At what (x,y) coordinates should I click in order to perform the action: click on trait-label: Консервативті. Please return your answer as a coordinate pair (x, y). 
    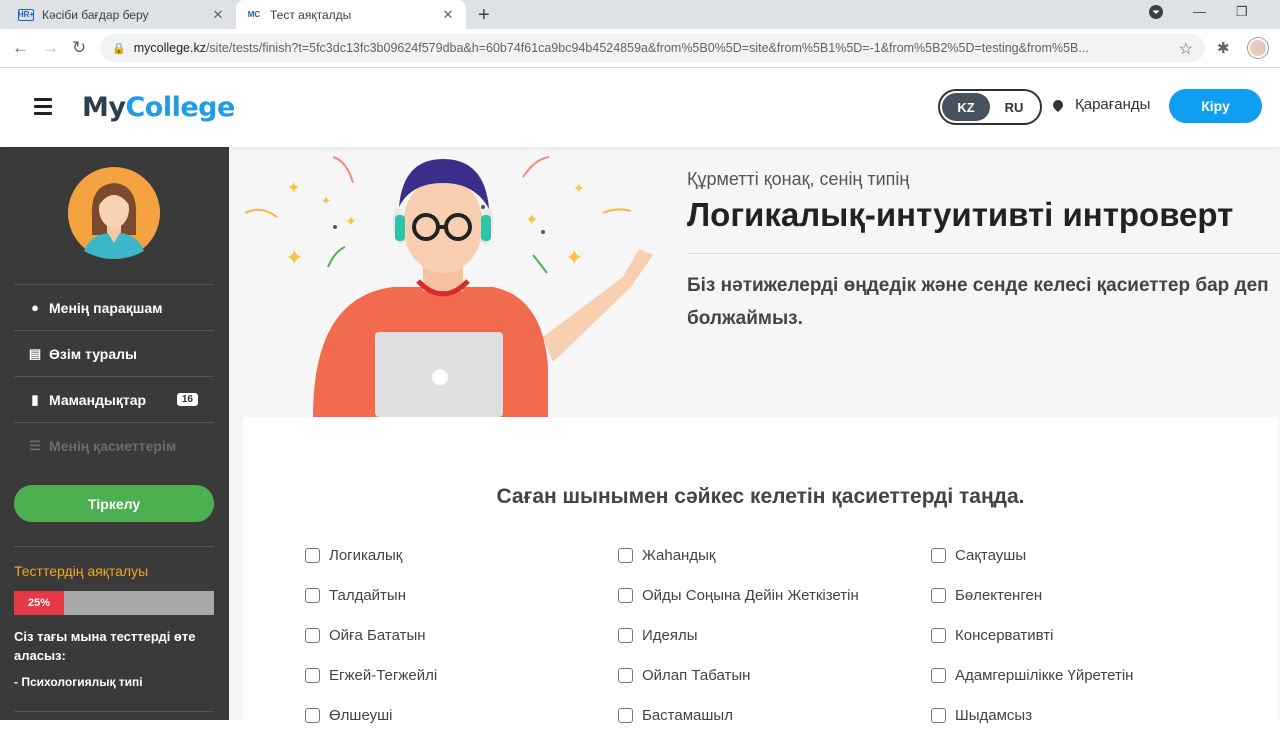
    Looking at the image, I should click on (1004, 635).